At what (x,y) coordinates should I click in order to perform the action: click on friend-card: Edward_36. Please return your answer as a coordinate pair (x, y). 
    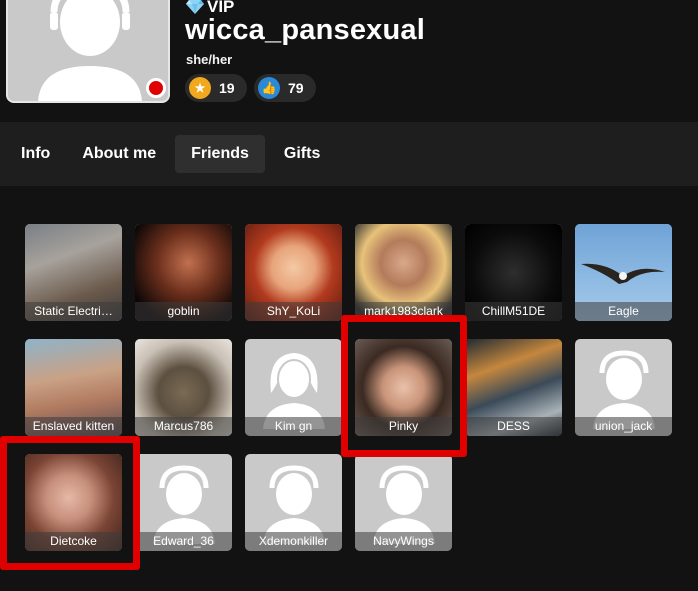
    Looking at the image, I should click on (183, 502).